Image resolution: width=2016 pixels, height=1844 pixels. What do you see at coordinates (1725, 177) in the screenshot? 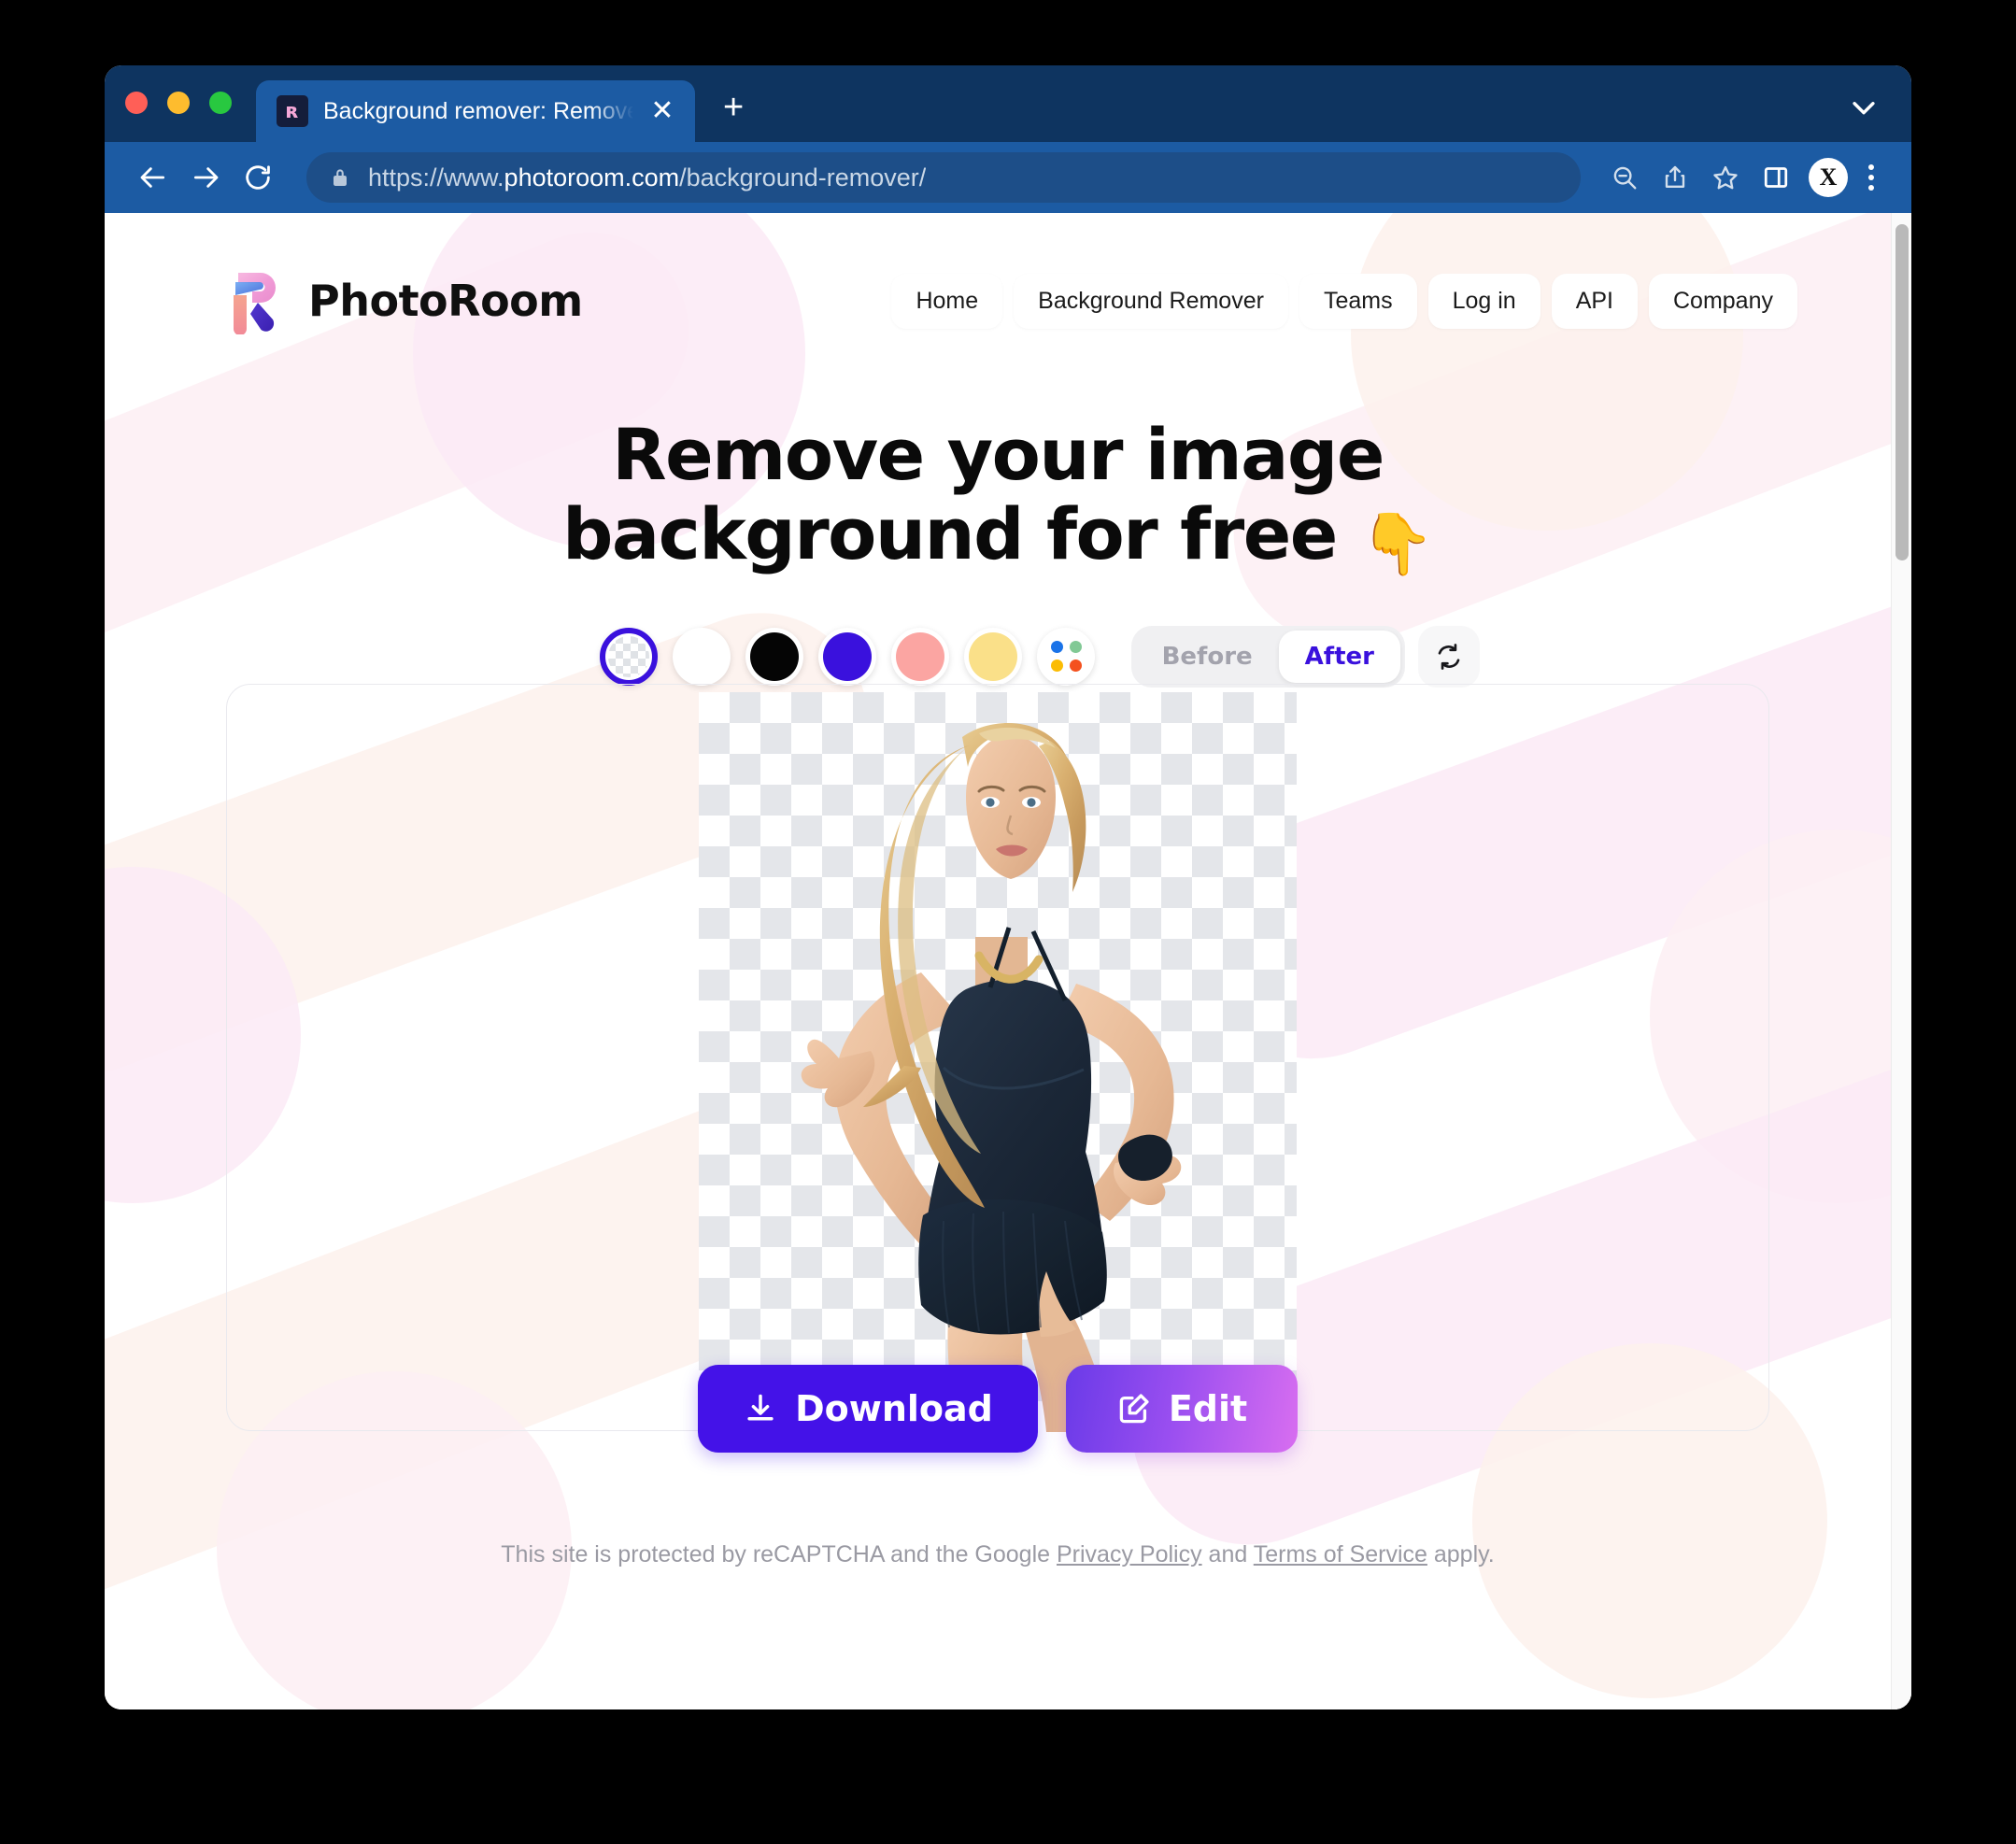
I see `bookmark-star-icon` at bounding box center [1725, 177].